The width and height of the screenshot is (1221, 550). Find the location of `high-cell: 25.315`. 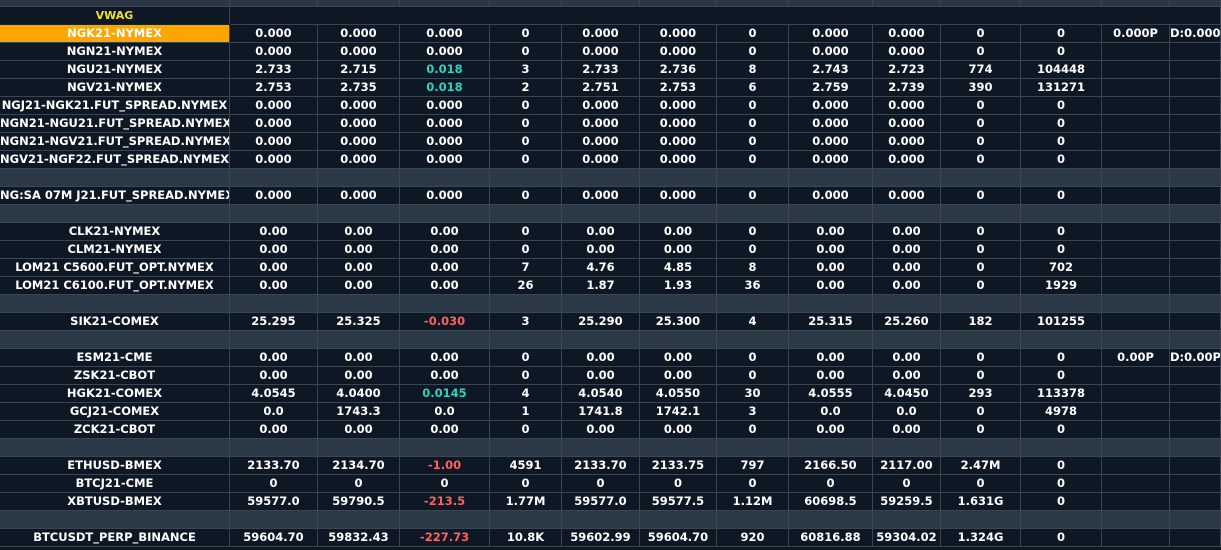

high-cell: 25.315 is located at coordinates (831, 322).